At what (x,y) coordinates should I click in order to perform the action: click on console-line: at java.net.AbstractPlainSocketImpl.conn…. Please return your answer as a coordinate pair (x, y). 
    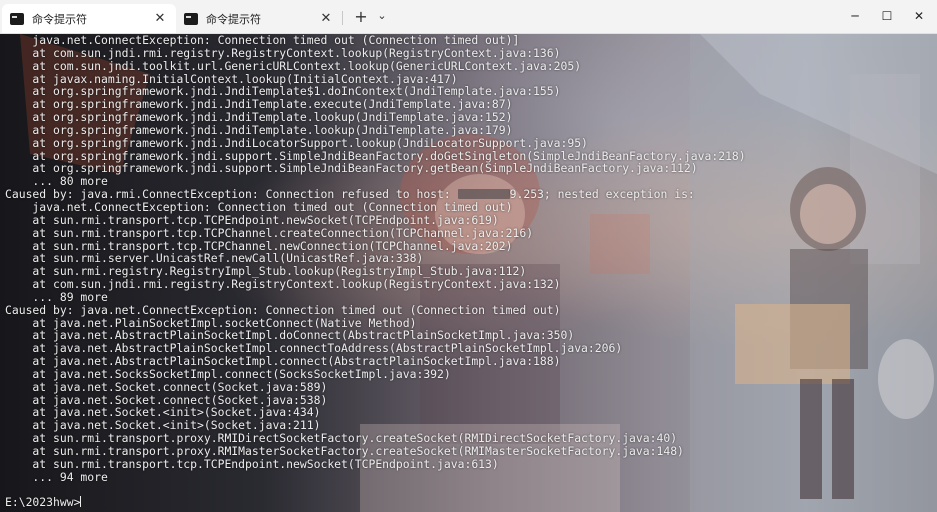
    Looking at the image, I should click on (283, 361).